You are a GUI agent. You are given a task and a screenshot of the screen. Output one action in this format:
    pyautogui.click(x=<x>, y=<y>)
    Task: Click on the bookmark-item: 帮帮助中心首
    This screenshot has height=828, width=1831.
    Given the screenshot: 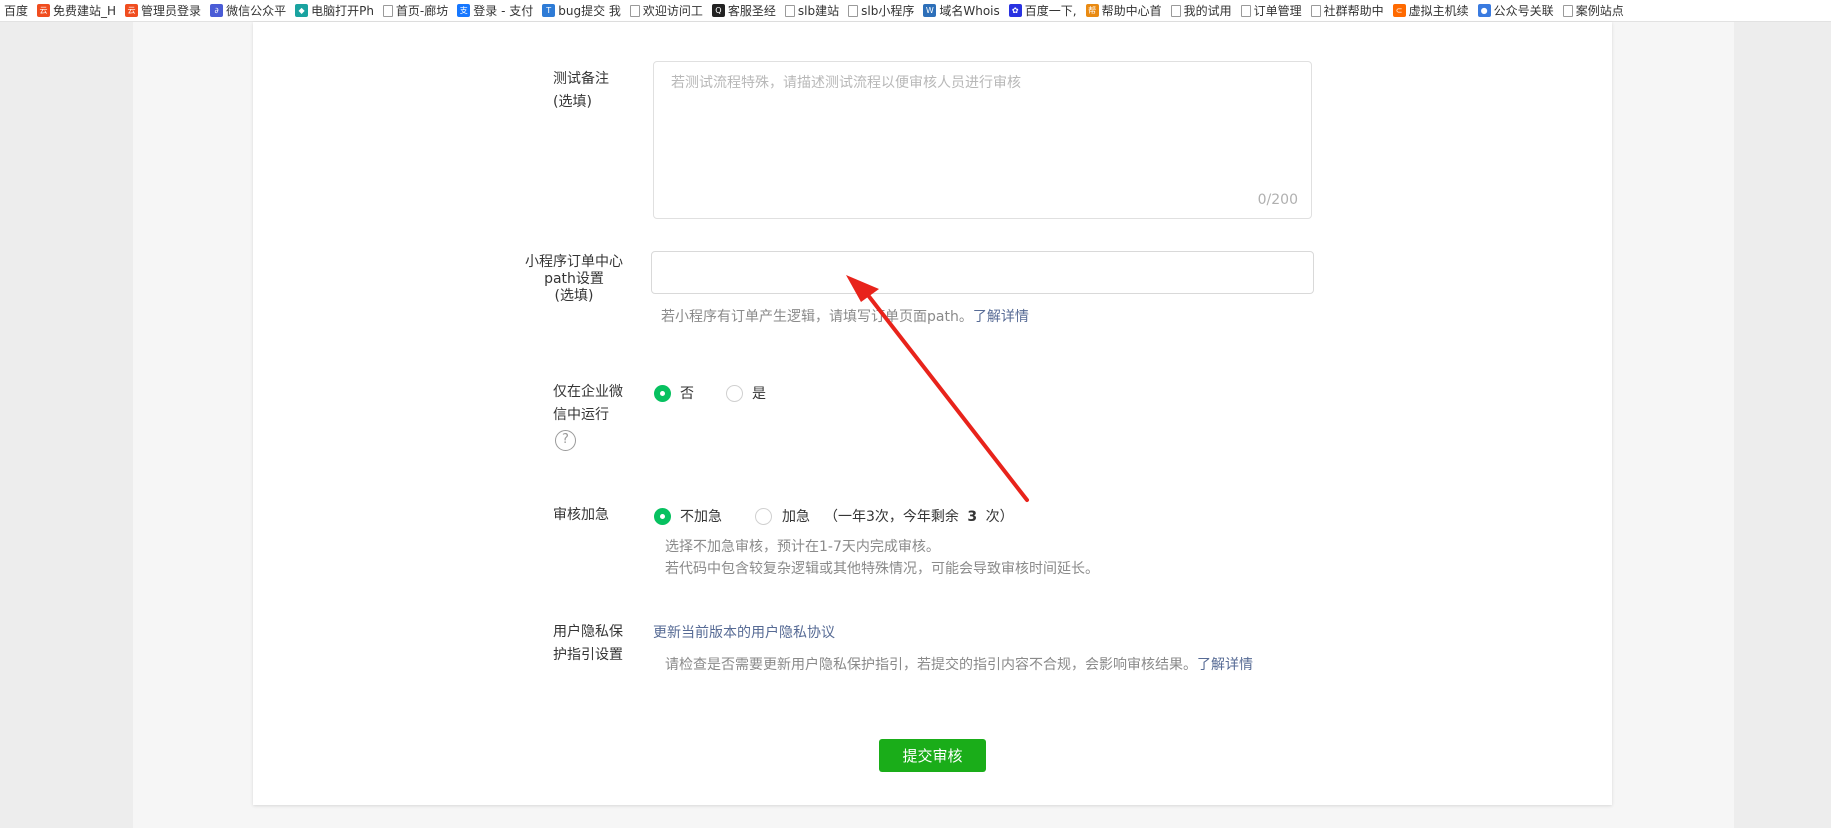 What is the action you would take?
    pyautogui.click(x=1124, y=10)
    